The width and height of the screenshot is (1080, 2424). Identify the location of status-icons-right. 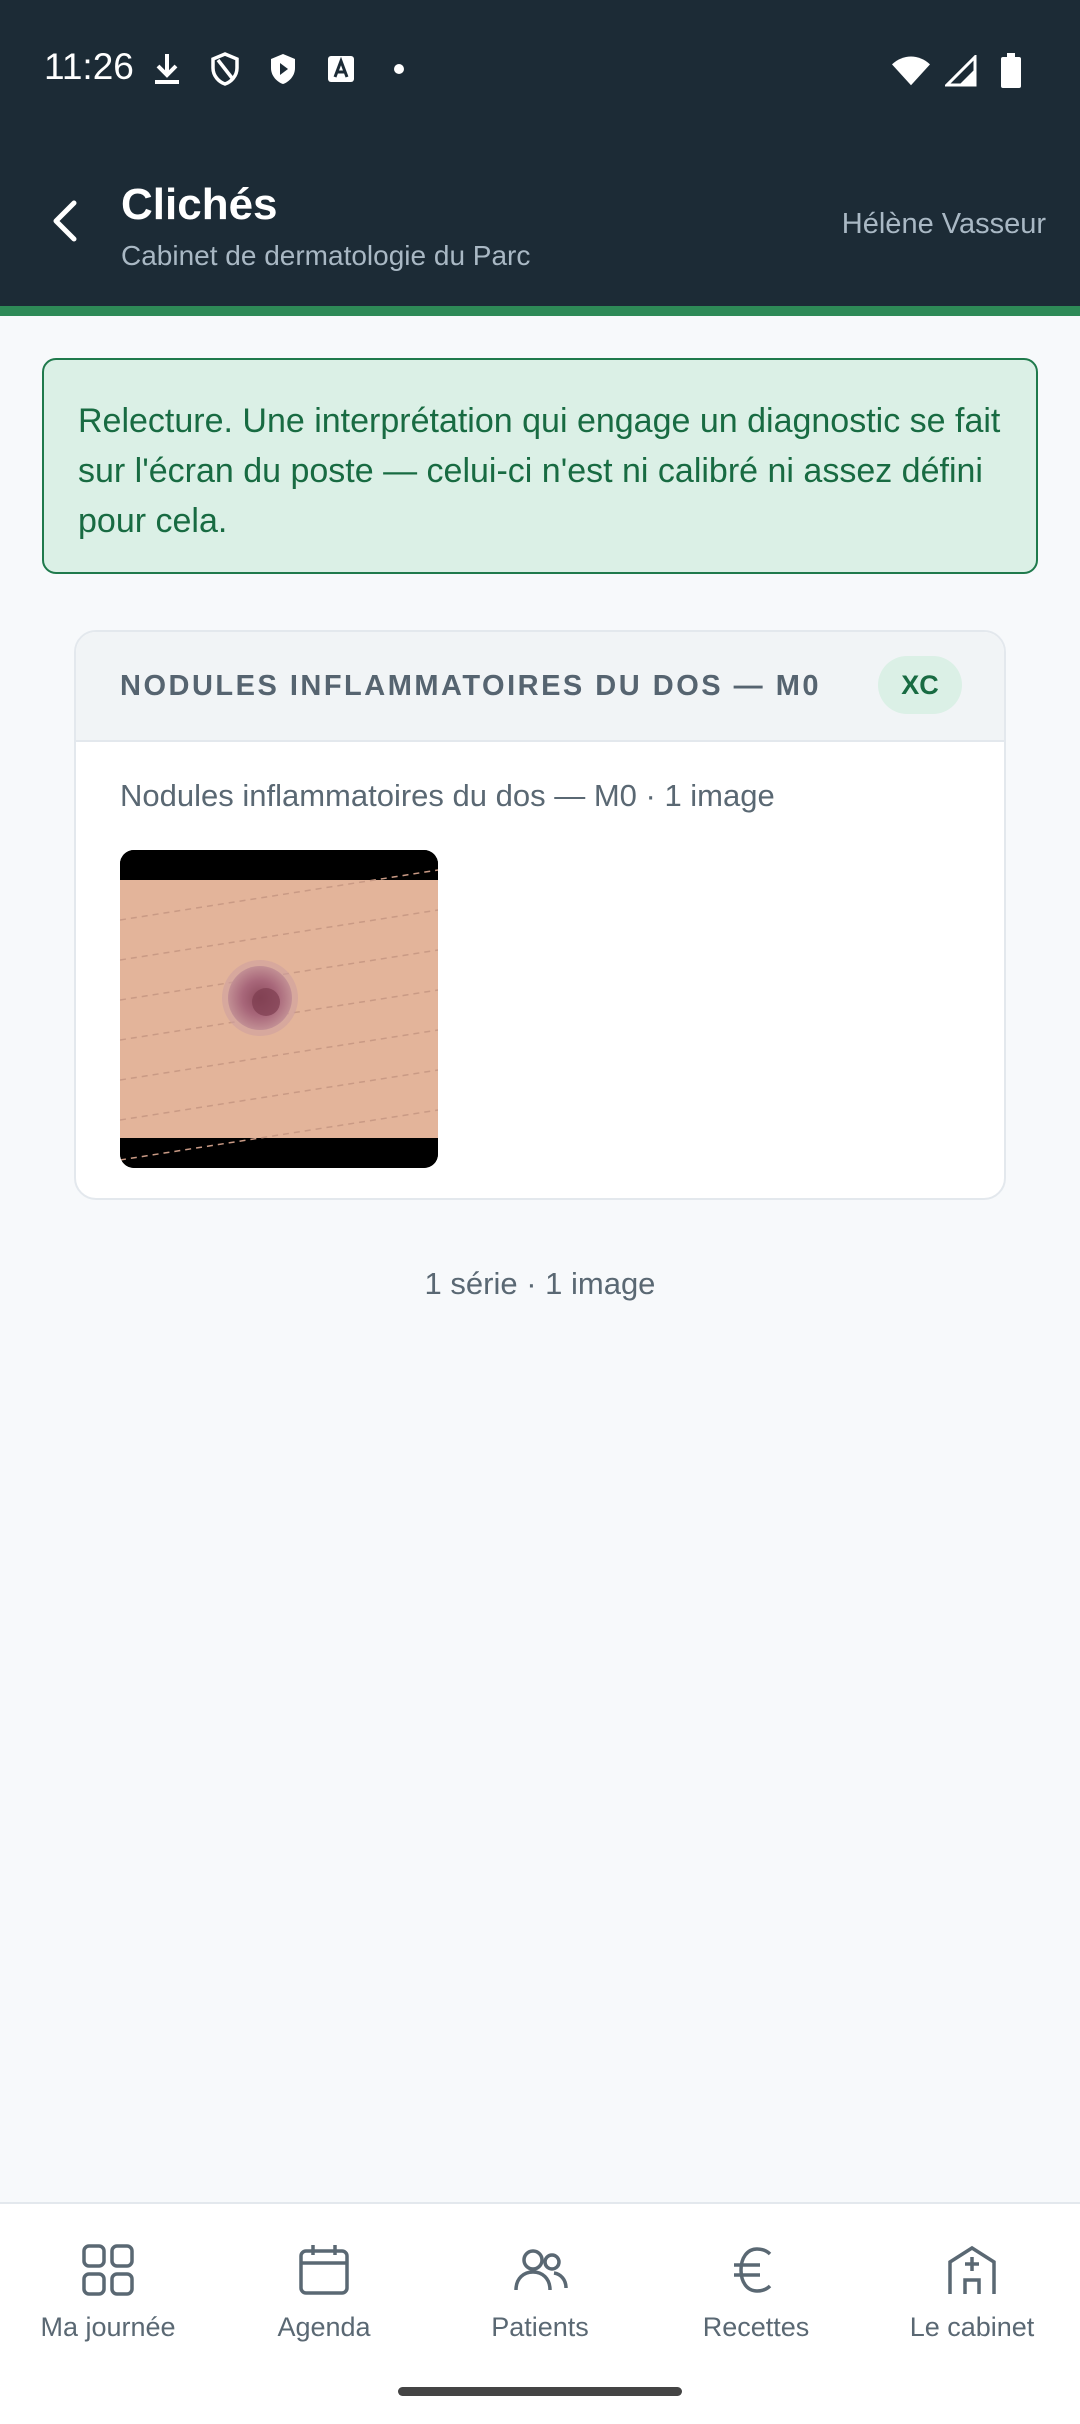
(961, 71).